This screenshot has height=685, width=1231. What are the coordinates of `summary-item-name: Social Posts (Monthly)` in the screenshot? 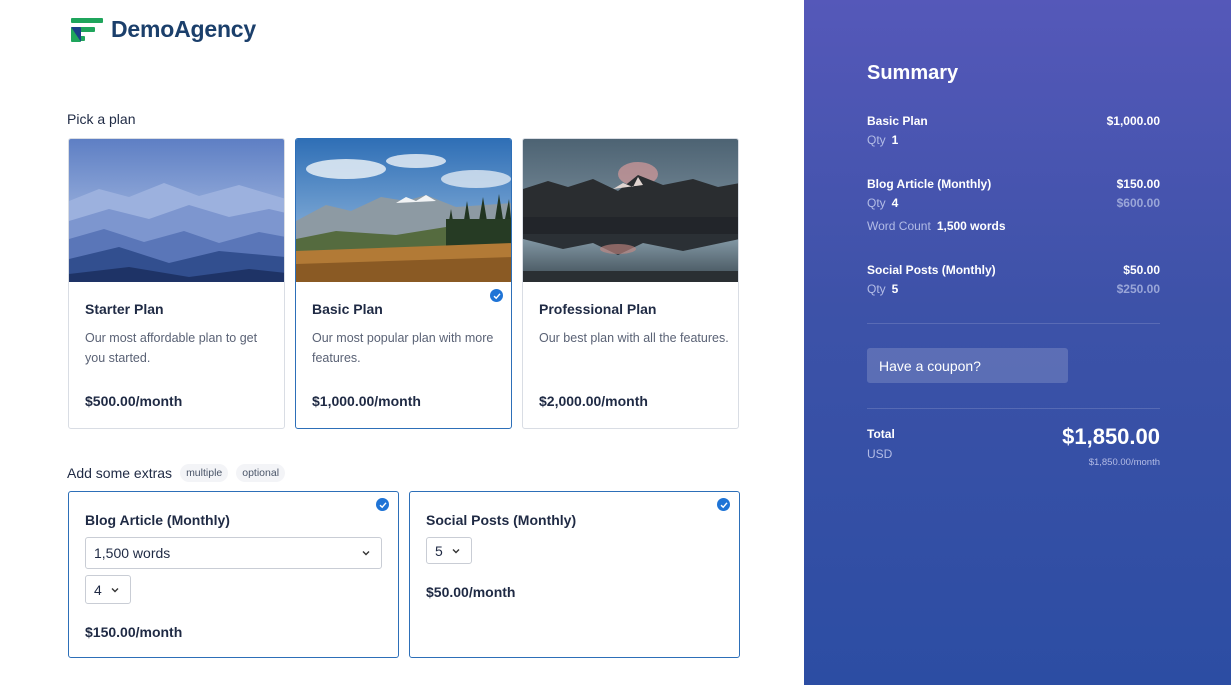 It's located at (931, 270).